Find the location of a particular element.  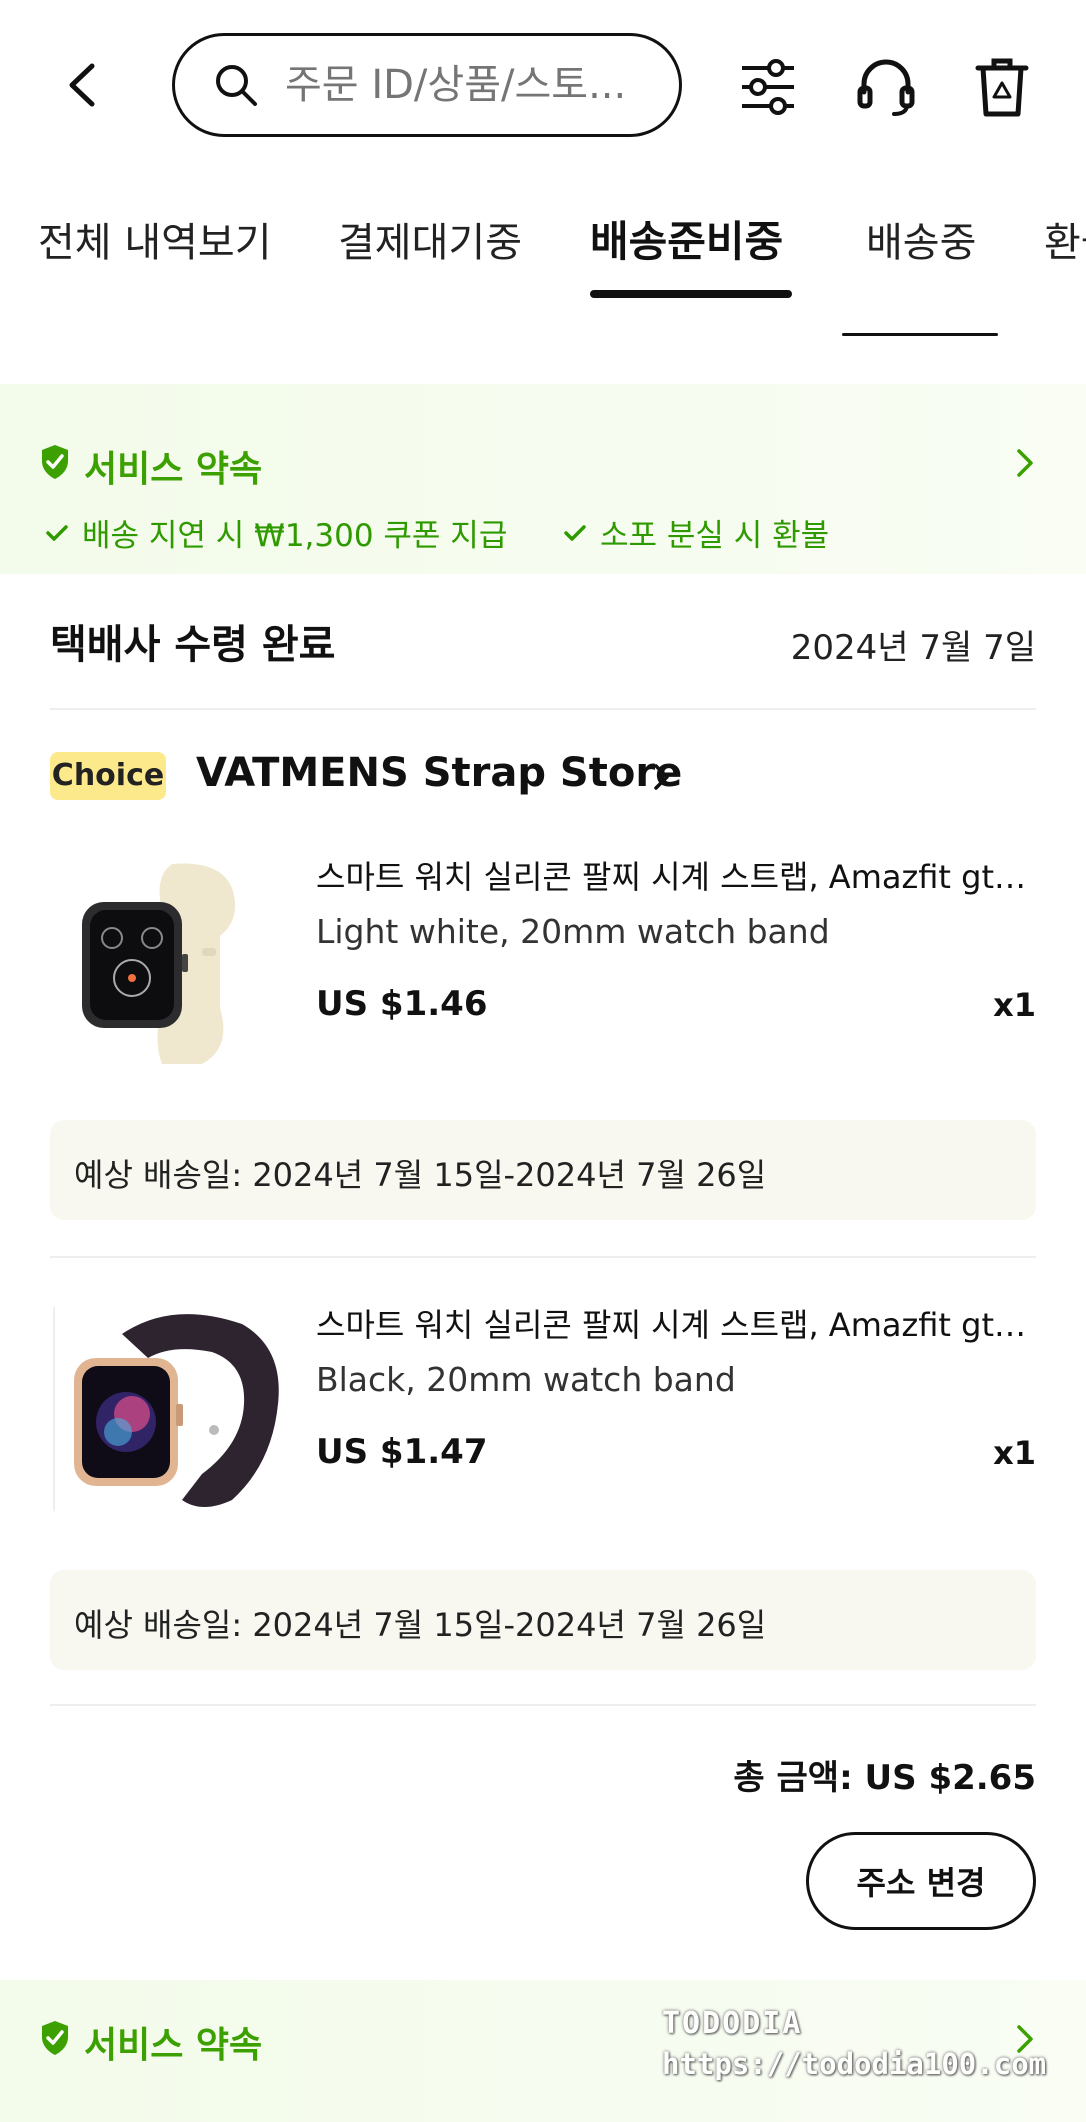

promise-item-lost-refund: 소포 분실 시 환불 is located at coordinates (696, 532).